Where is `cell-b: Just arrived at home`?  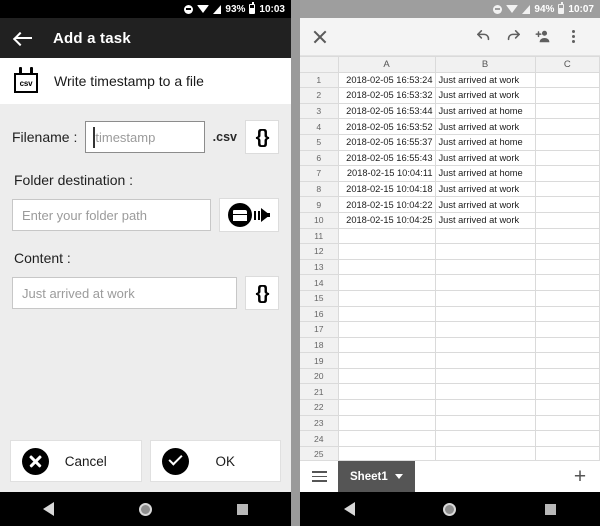 cell-b: Just arrived at home is located at coordinates (485, 173).